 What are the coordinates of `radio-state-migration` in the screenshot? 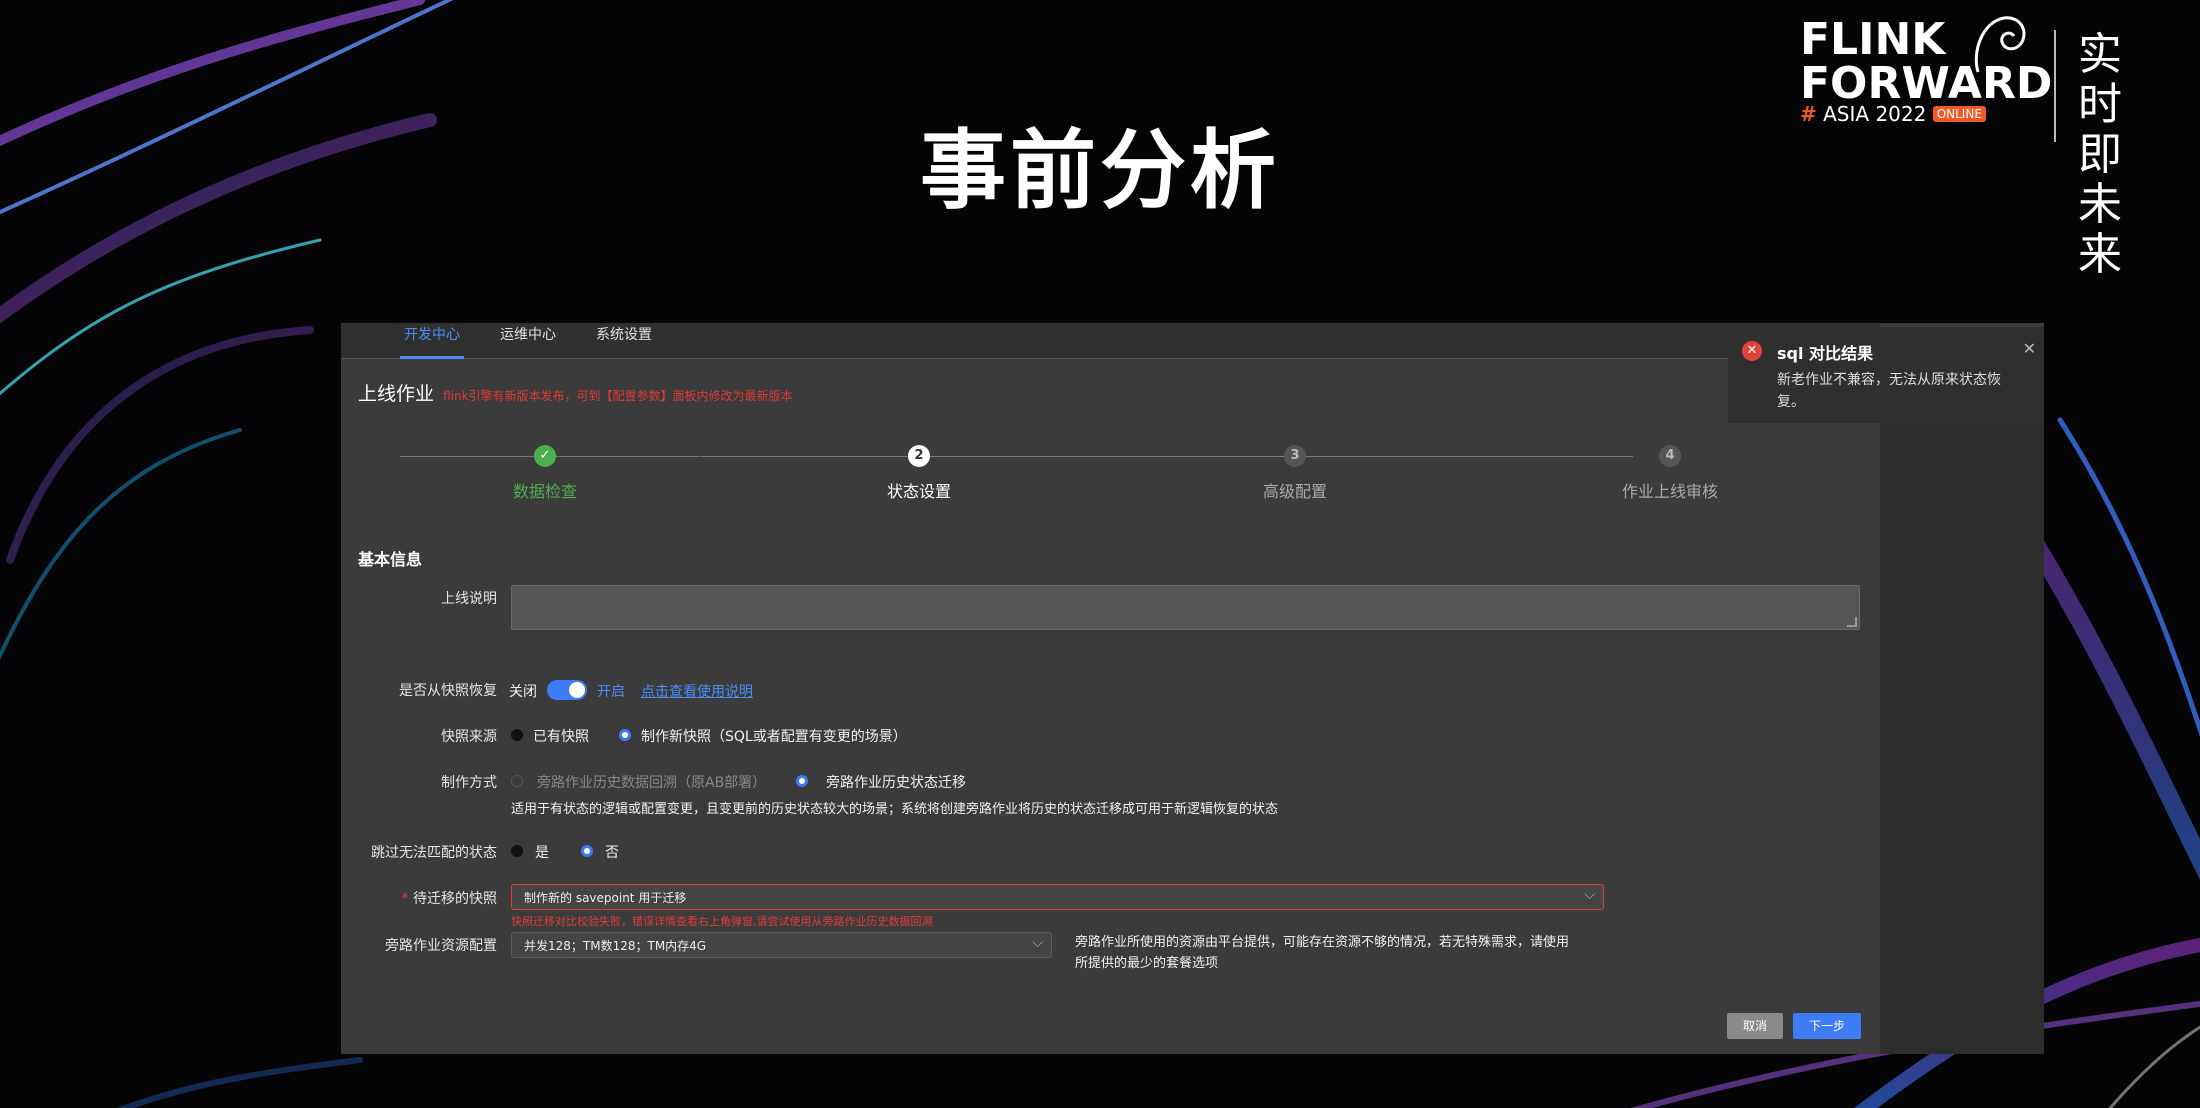 It's located at (802, 781).